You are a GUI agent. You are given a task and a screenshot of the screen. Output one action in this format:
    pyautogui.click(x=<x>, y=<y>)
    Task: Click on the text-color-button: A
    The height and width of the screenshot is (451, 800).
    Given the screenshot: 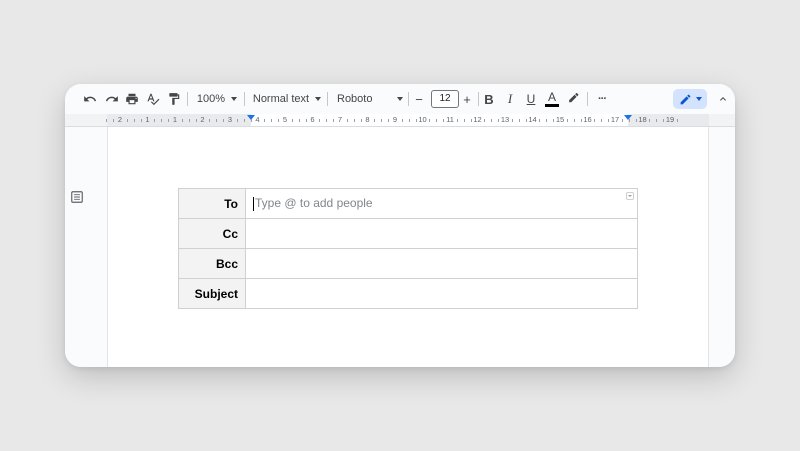 What is the action you would take?
    pyautogui.click(x=552, y=99)
    